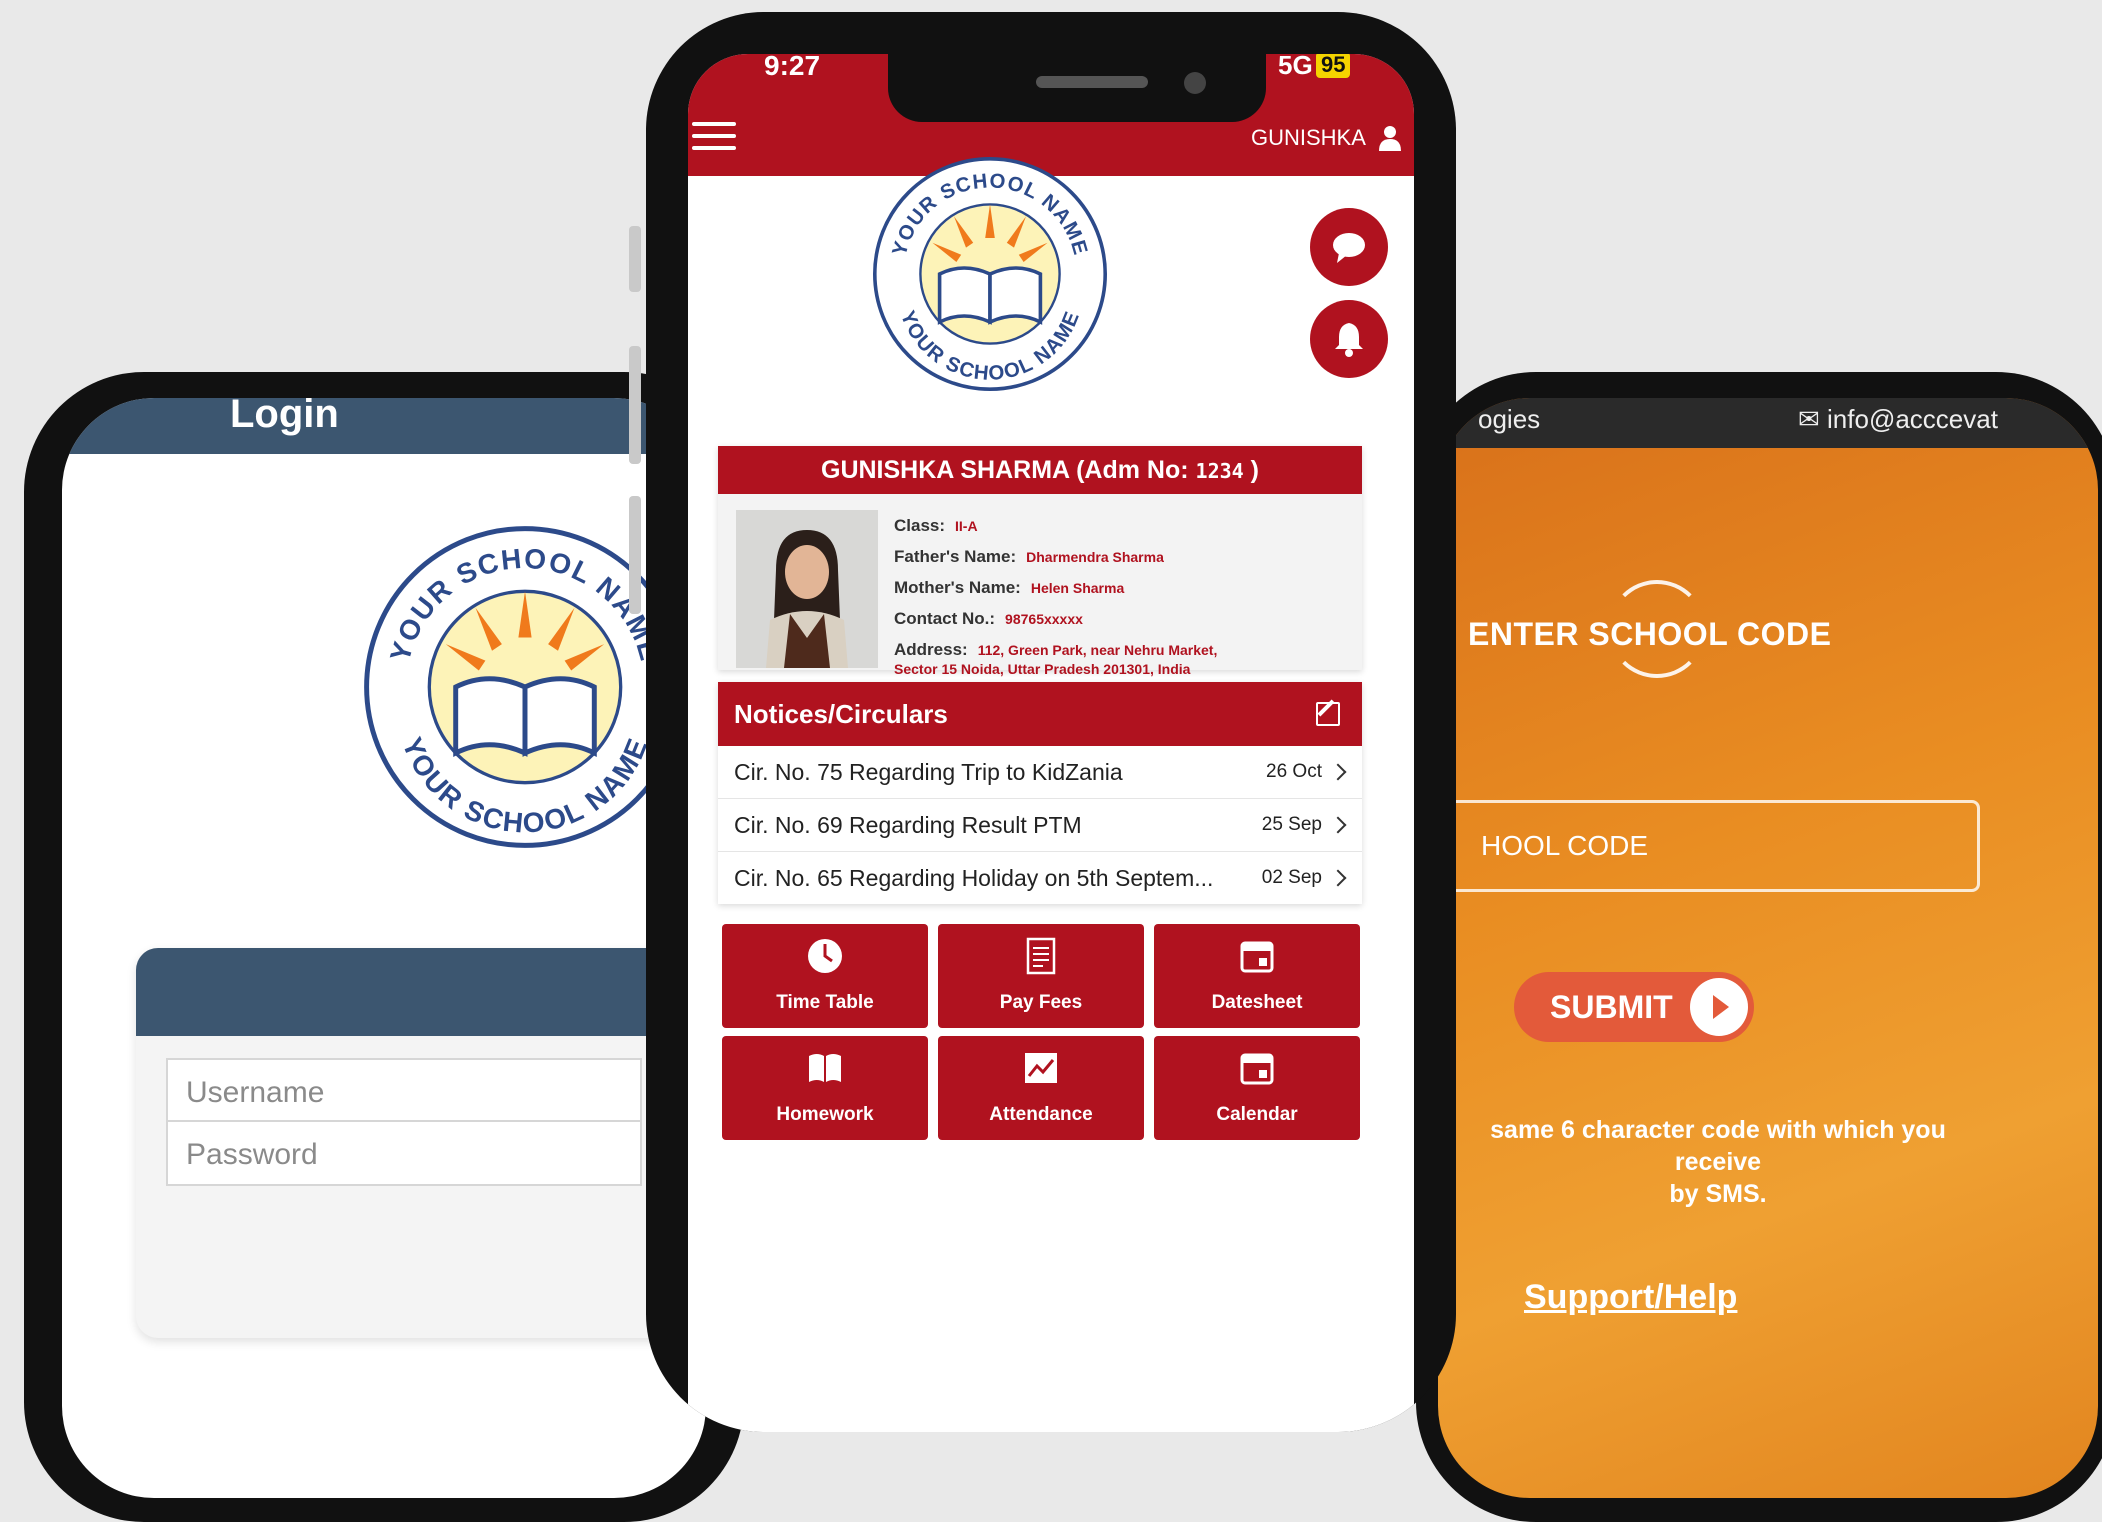  I want to click on mute-switch, so click(635, 259).